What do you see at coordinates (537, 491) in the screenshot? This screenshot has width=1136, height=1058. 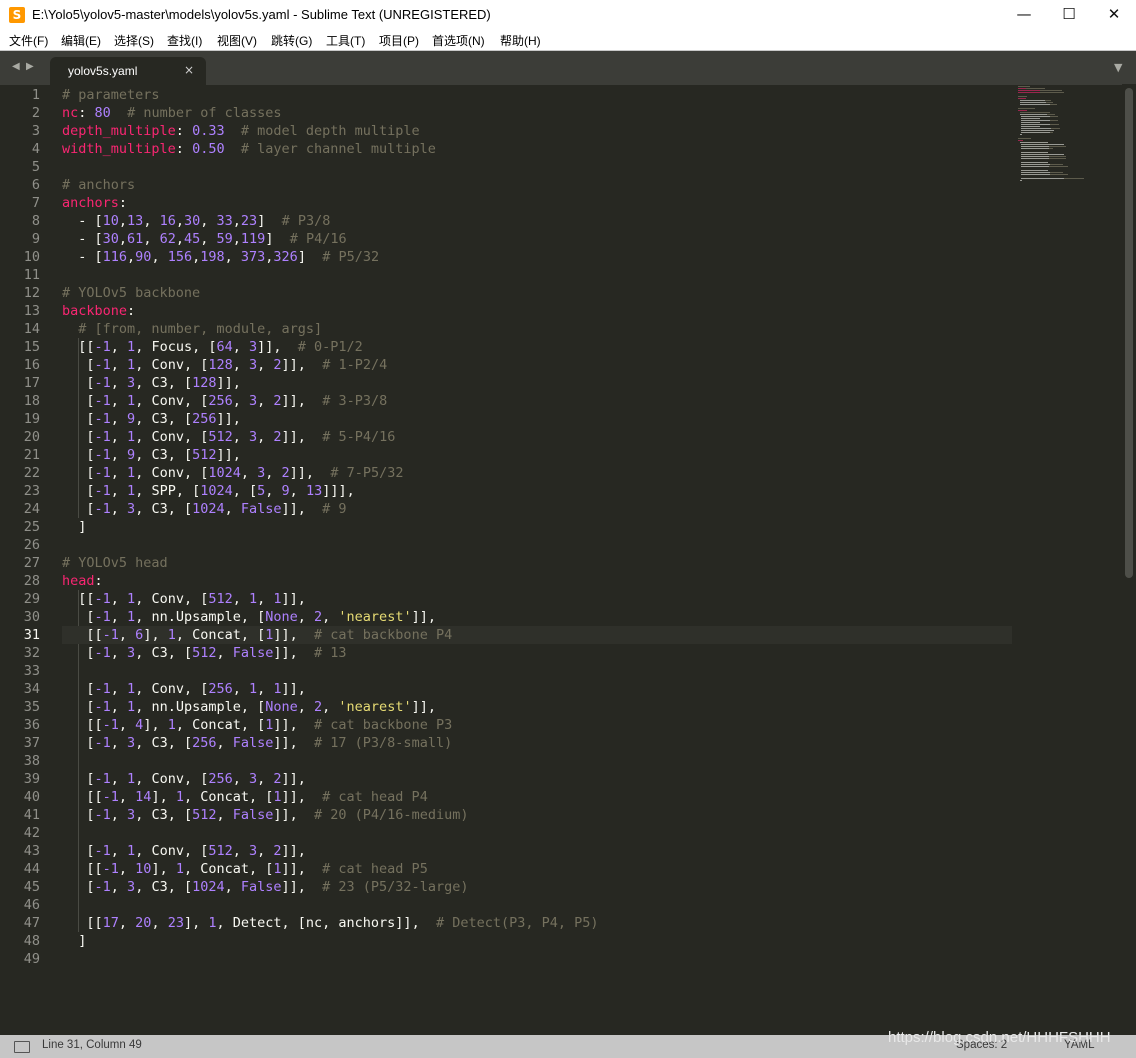 I see `code-line: [-1, 1, SPP, [1024, [5, 9, 13]]],` at bounding box center [537, 491].